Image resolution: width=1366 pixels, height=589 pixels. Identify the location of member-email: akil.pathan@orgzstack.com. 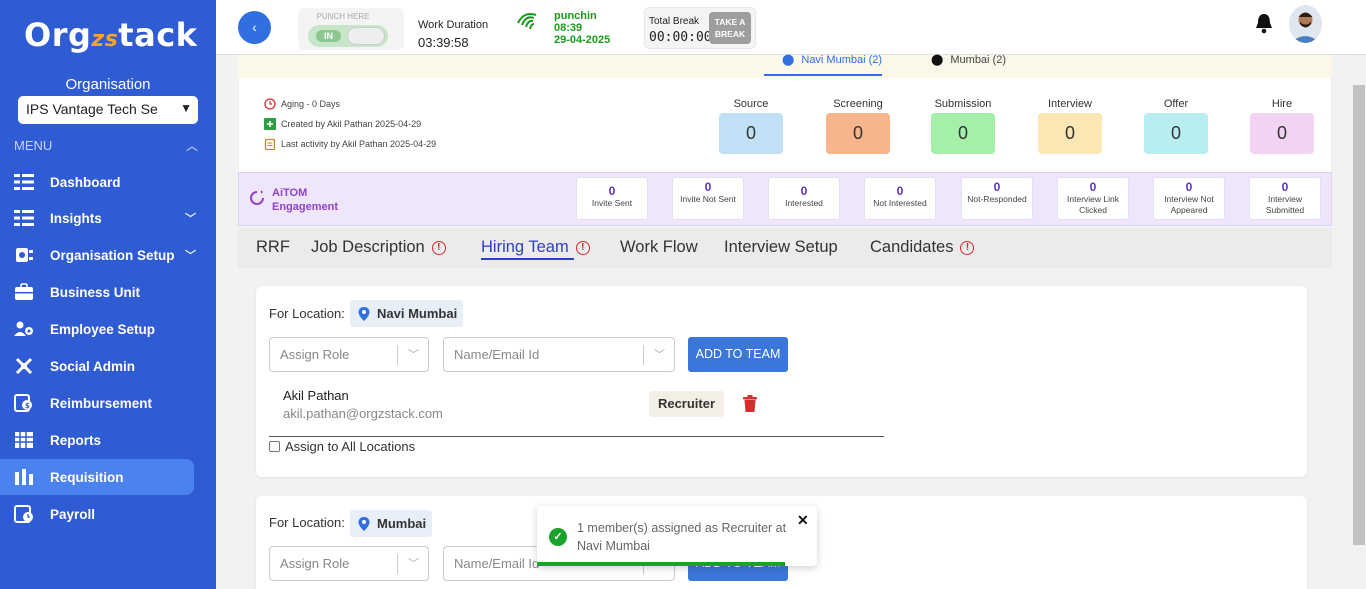
(363, 413).